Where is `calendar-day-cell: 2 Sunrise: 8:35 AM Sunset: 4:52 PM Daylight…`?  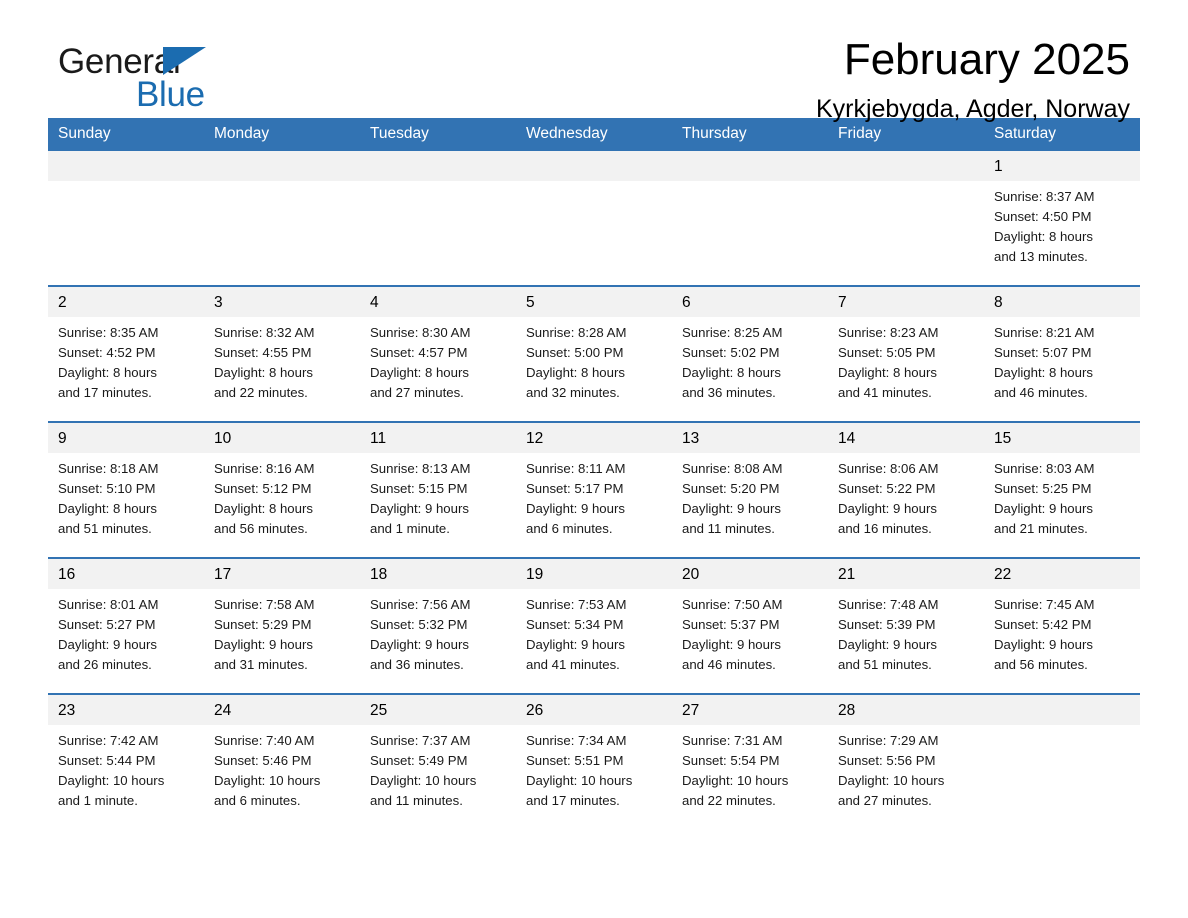 calendar-day-cell: 2 Sunrise: 8:35 AM Sunset: 4:52 PM Daylight… is located at coordinates (126, 353).